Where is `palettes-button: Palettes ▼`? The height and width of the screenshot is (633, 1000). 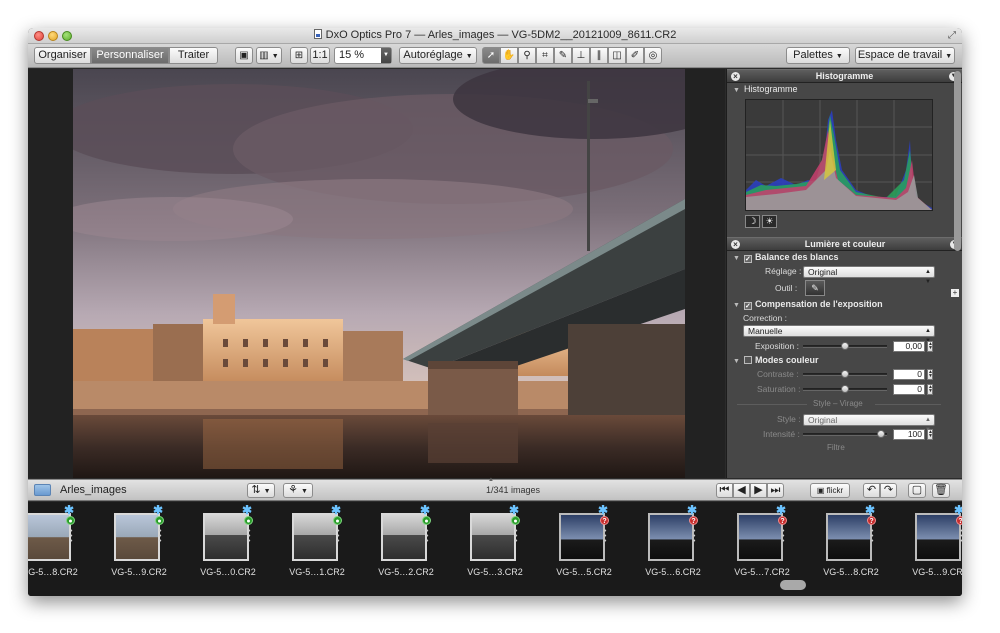
palettes-button: Palettes ▼ is located at coordinates (818, 55).